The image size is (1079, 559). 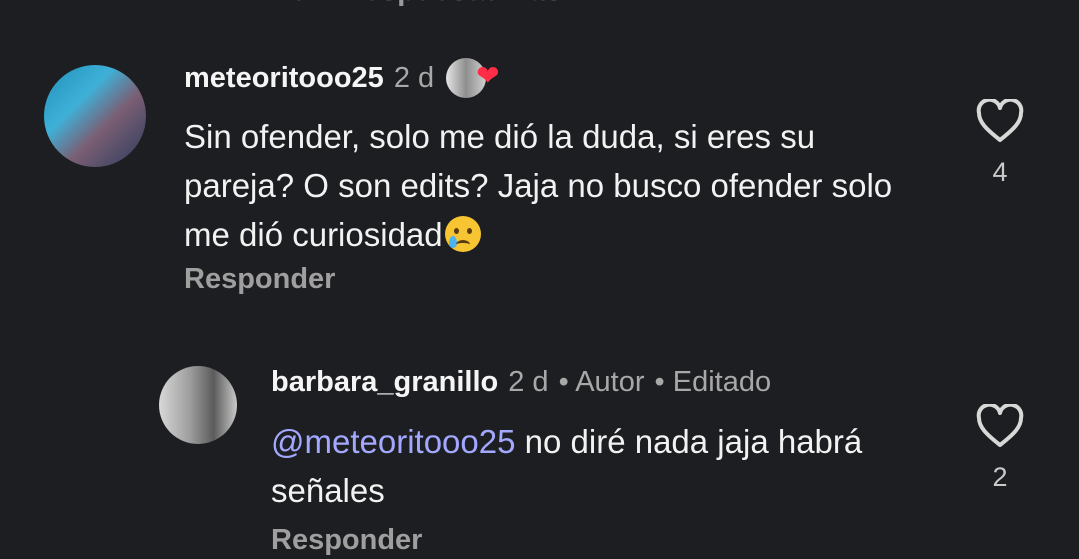 I want to click on like-count: 4, so click(x=1000, y=172).